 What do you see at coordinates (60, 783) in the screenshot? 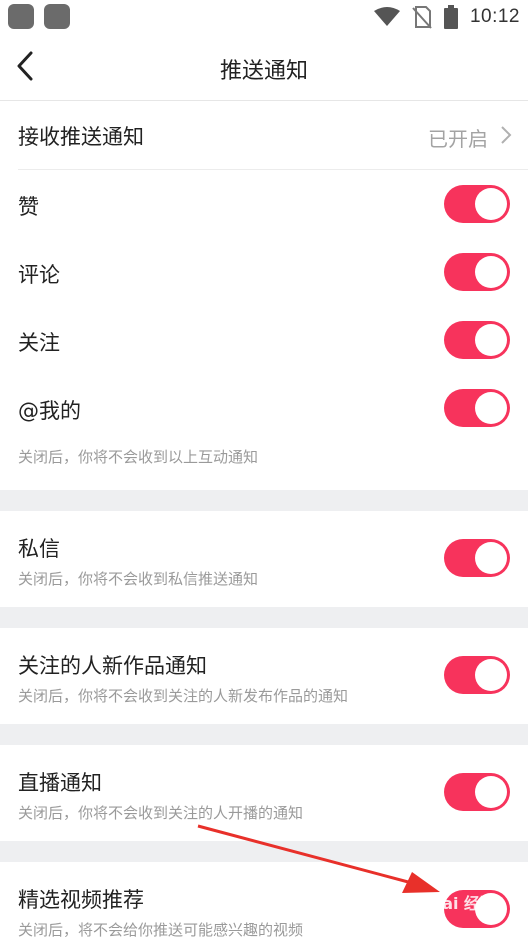
I see `setting-label: 直播通知` at bounding box center [60, 783].